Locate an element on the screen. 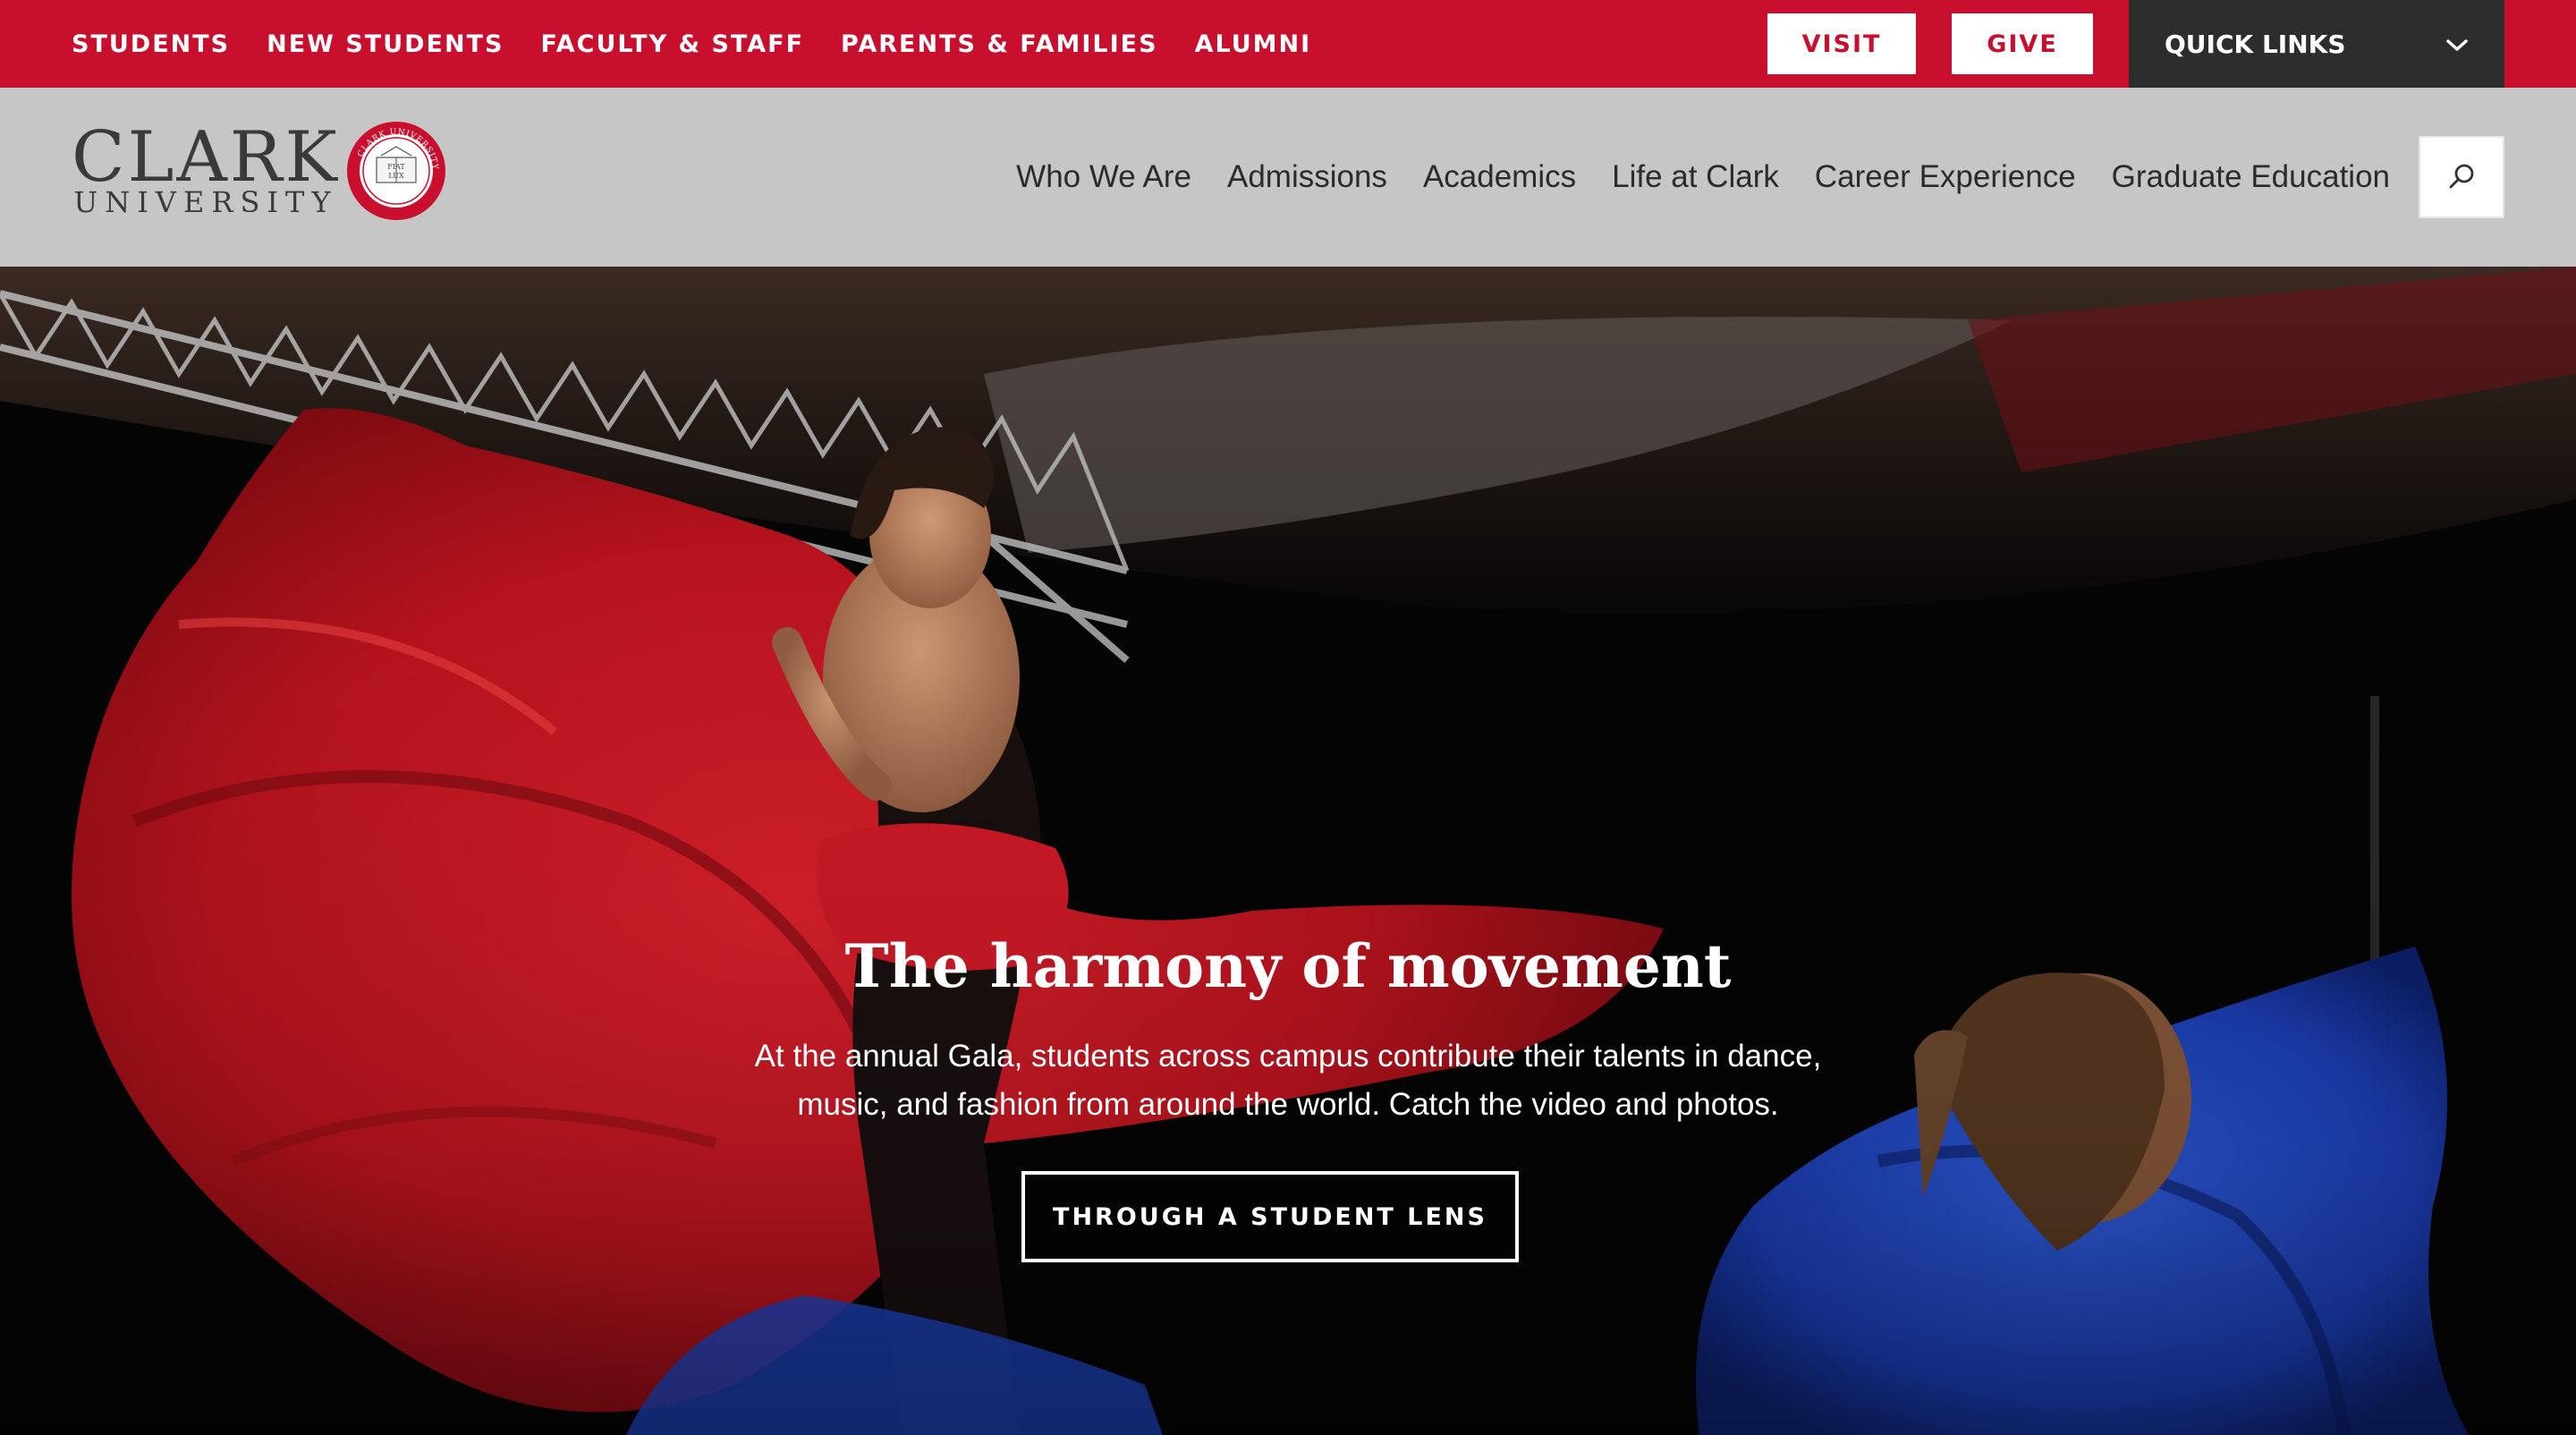 This screenshot has height=1435, width=2576. audience-link-parents-families: PARENTS & FAMILIES is located at coordinates (999, 44).